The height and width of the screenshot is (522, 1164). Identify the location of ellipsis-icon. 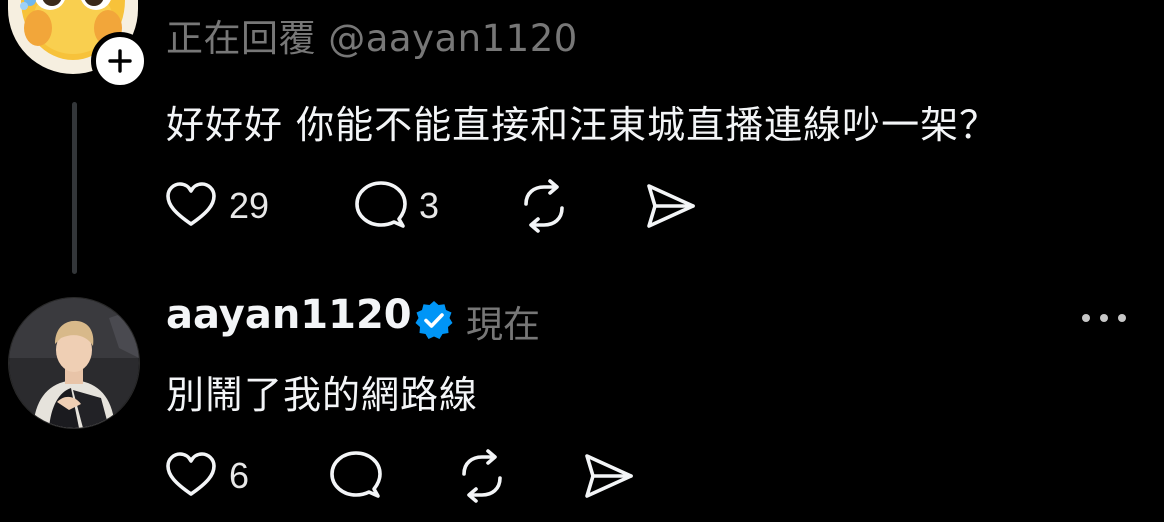
(1104, 318).